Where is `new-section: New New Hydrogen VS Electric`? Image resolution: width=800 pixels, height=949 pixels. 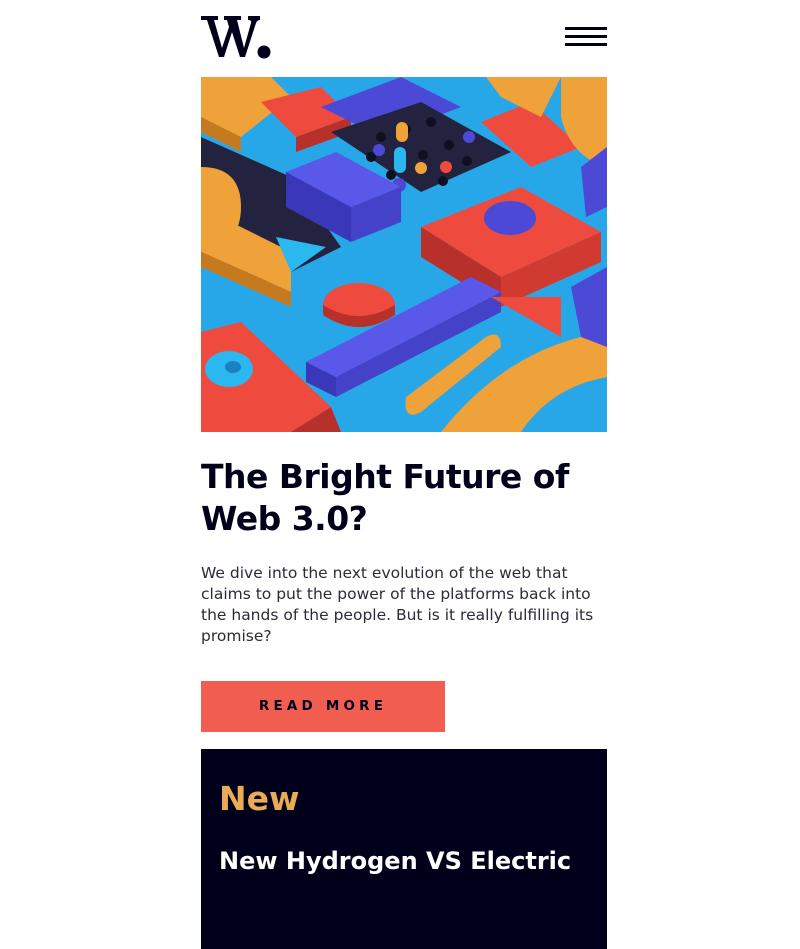 new-section: New New Hydrogen VS Electric is located at coordinates (404, 849).